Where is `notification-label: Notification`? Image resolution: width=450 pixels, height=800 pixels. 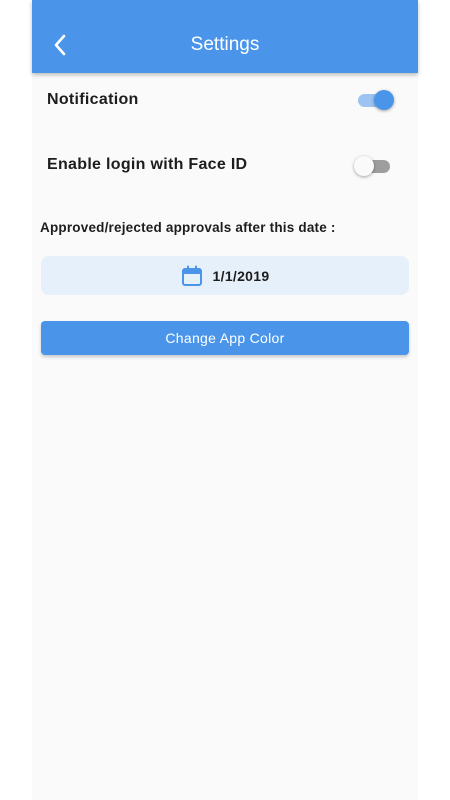 notification-label: Notification is located at coordinates (93, 99).